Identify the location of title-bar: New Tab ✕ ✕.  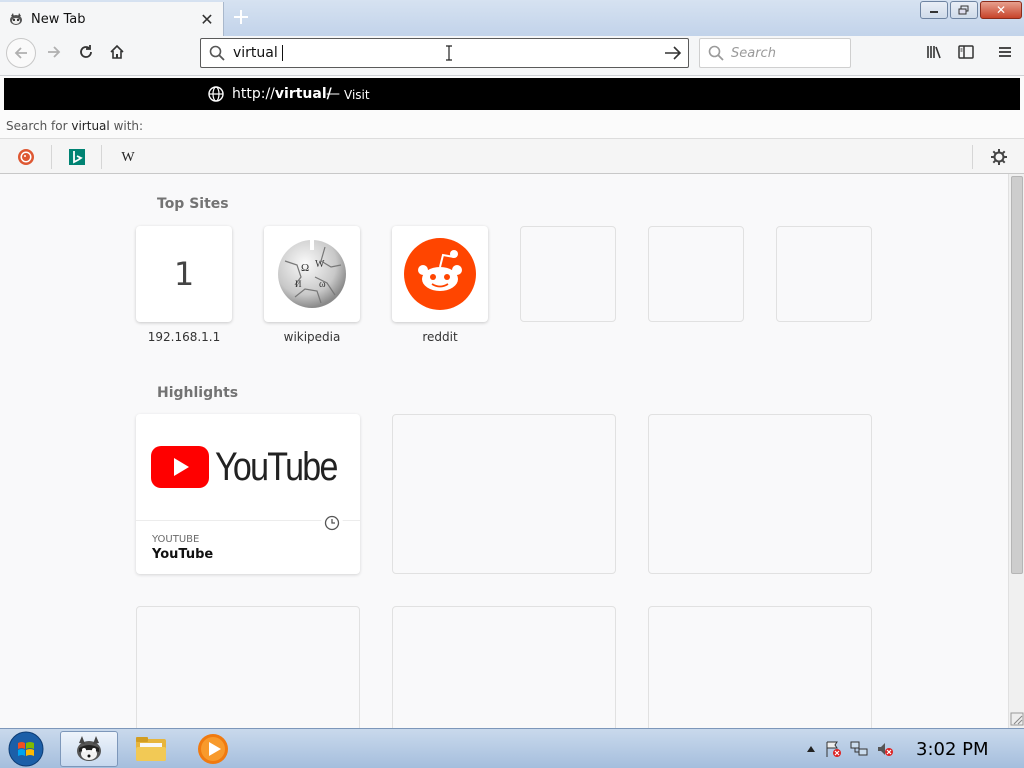
(512, 18).